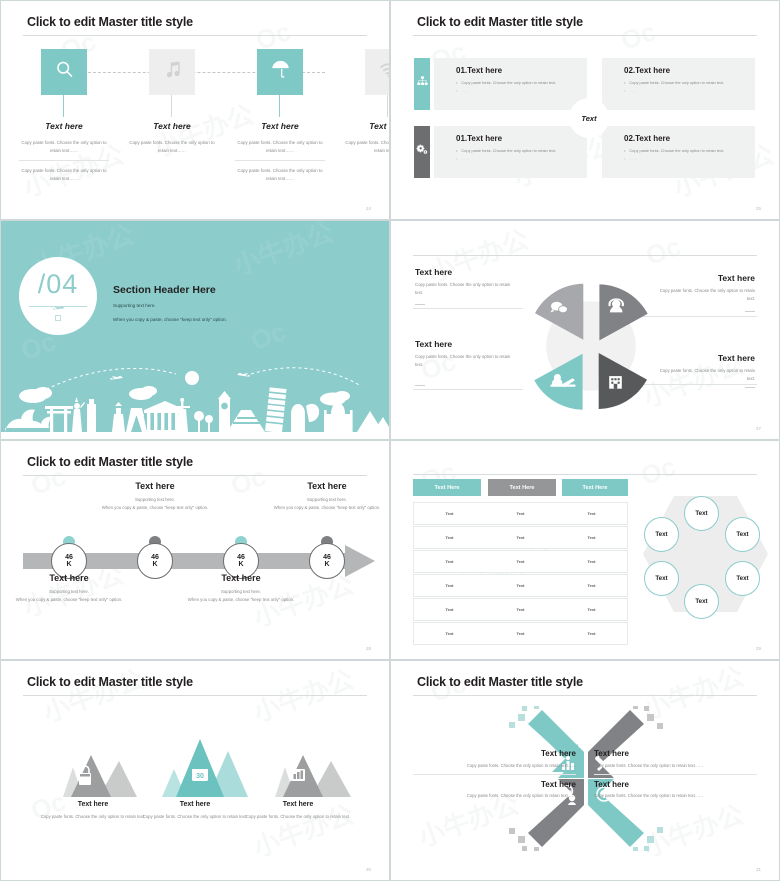  I want to click on mountain-group-2: 30, so click(205, 767).